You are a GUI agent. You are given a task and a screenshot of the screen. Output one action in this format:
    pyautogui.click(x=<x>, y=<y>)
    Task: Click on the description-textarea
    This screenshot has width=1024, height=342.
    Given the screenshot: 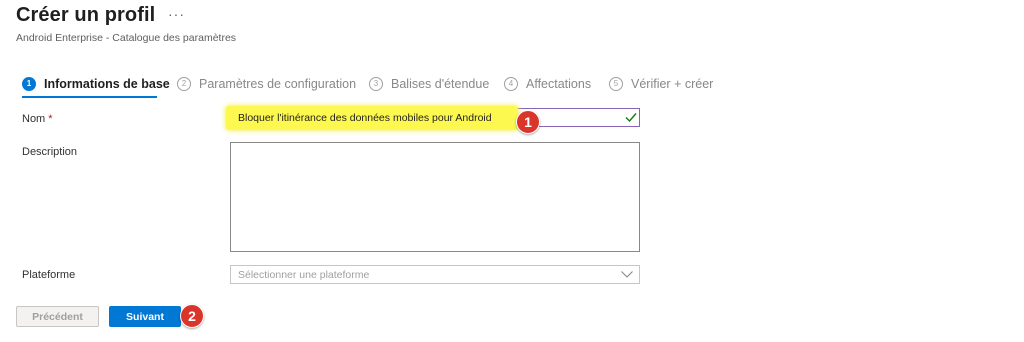 What is the action you would take?
    pyautogui.click(x=435, y=197)
    